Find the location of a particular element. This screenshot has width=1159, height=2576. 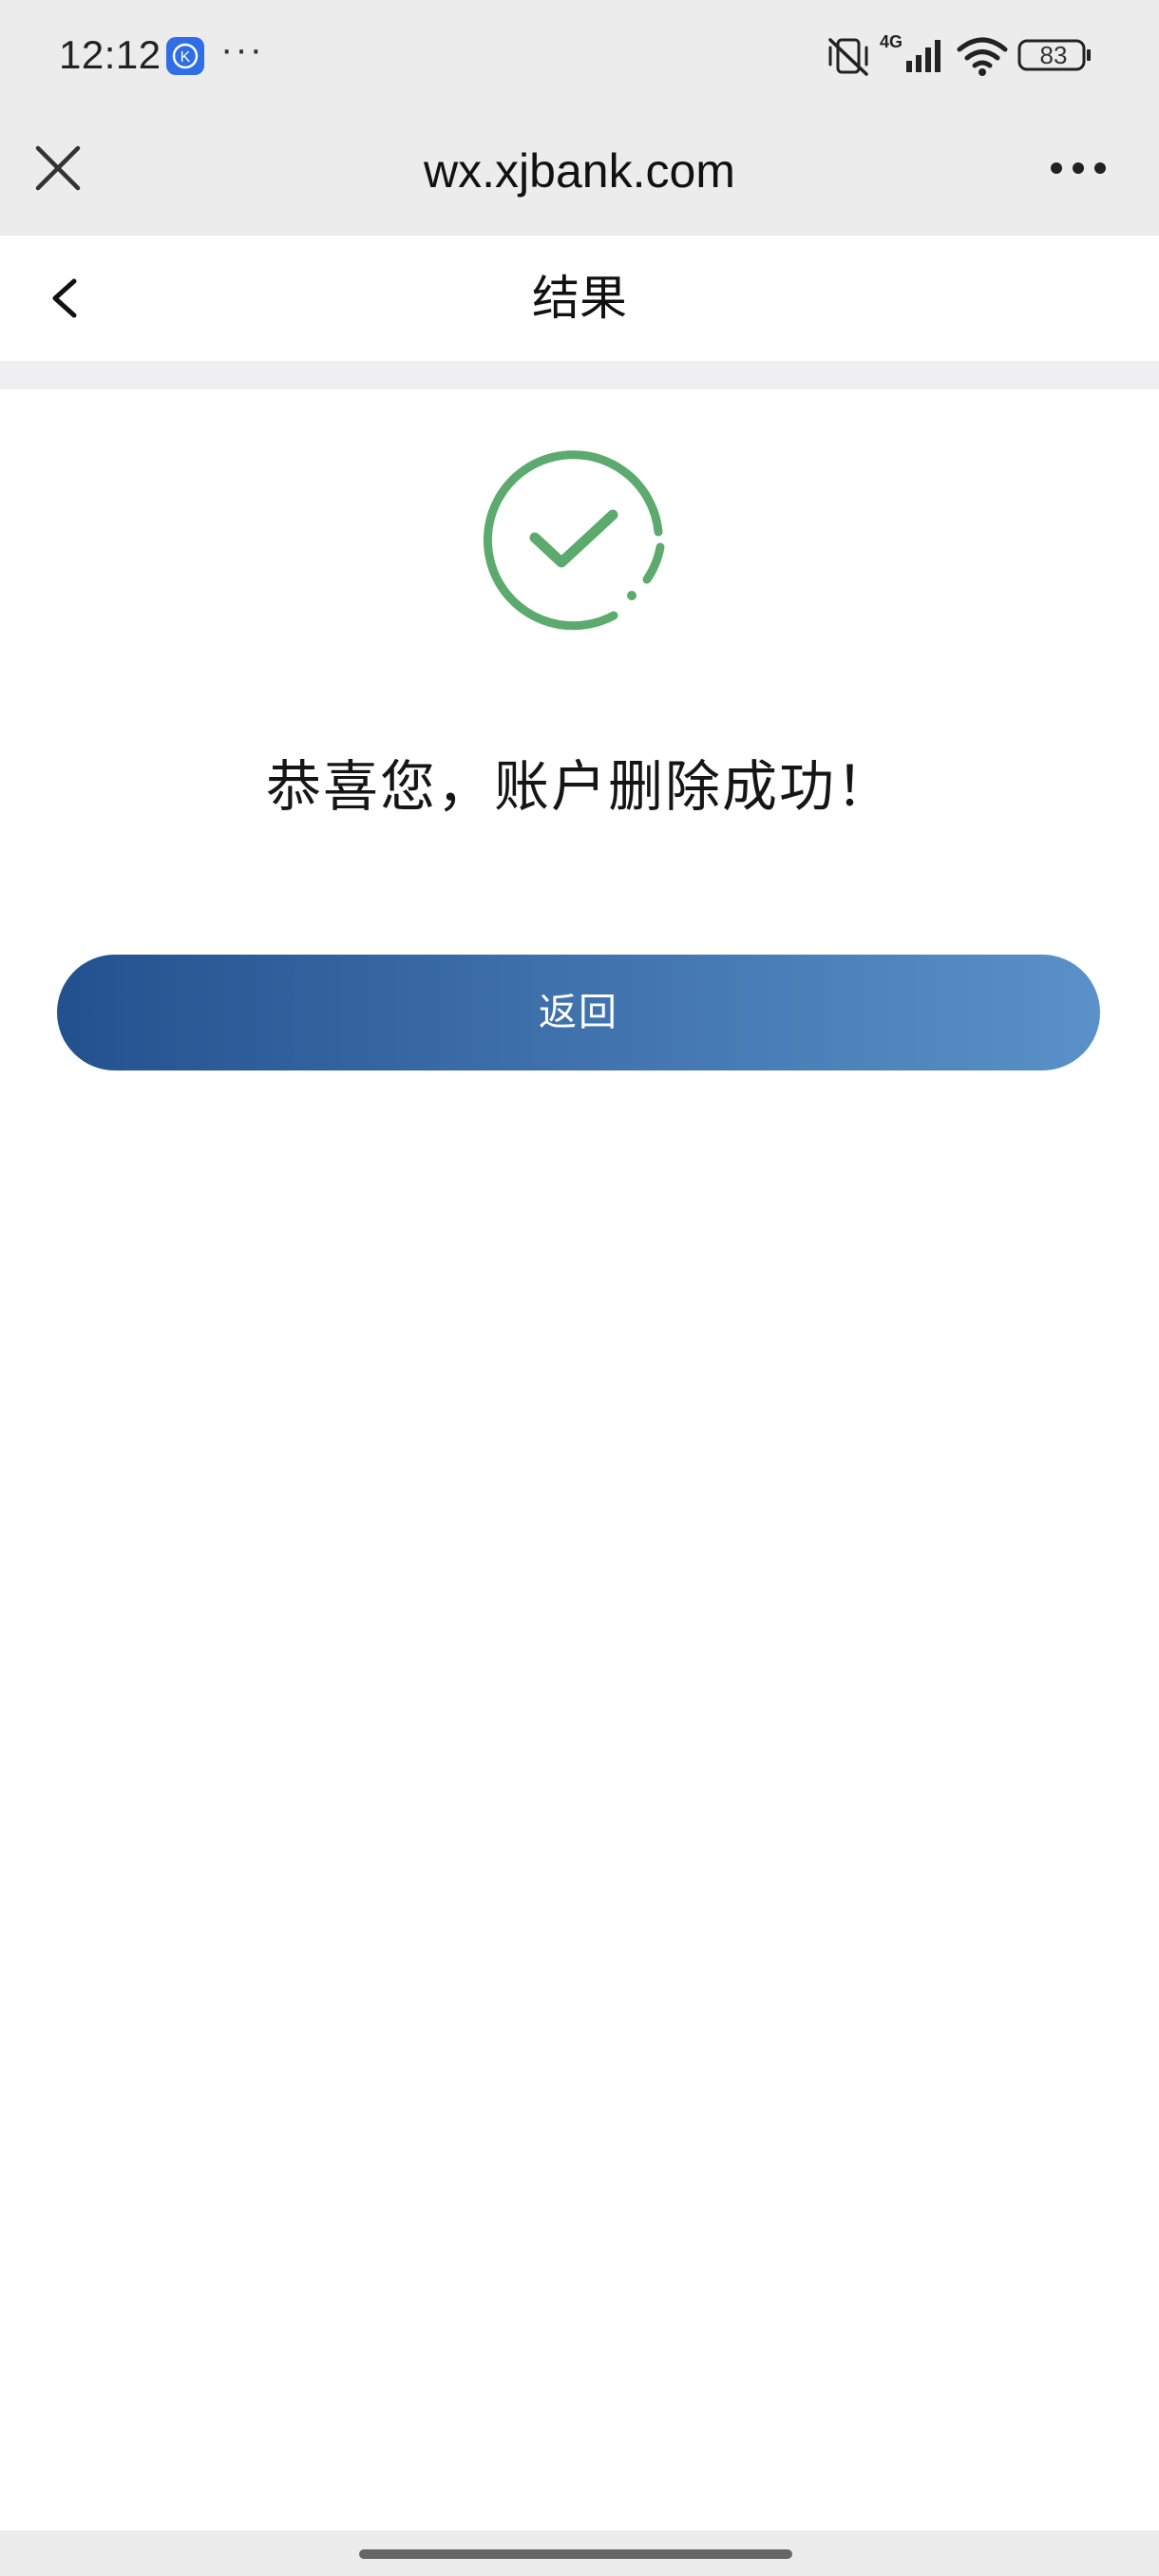

more-icon is located at coordinates (1078, 168).